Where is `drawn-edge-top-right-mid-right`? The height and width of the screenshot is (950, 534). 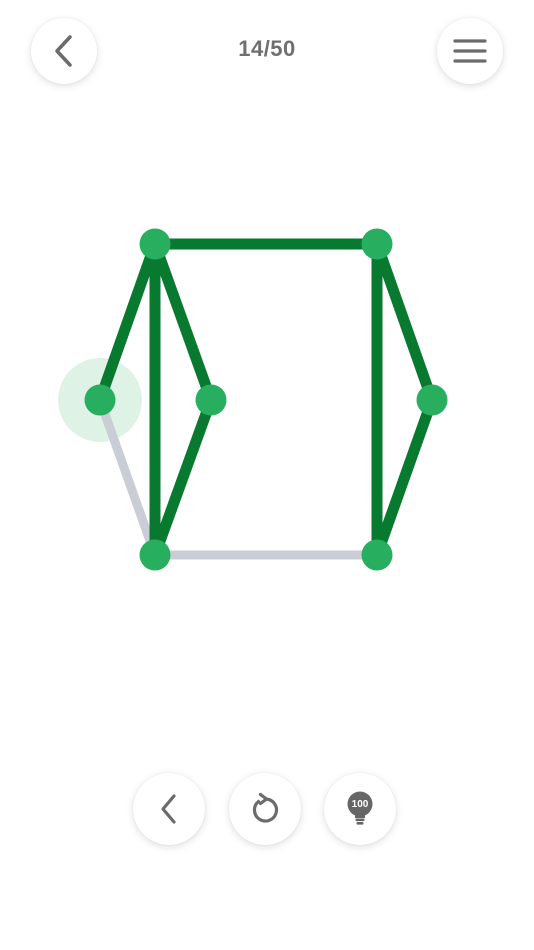
drawn-edge-top-right-mid-right is located at coordinates (404, 322).